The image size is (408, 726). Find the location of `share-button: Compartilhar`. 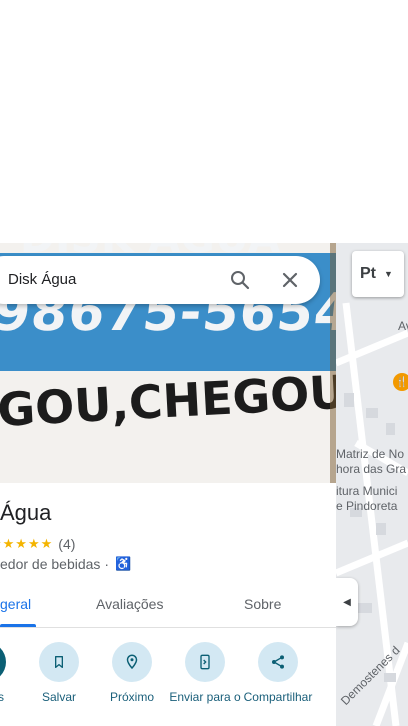

share-button: Compartilhar is located at coordinates (278, 673).